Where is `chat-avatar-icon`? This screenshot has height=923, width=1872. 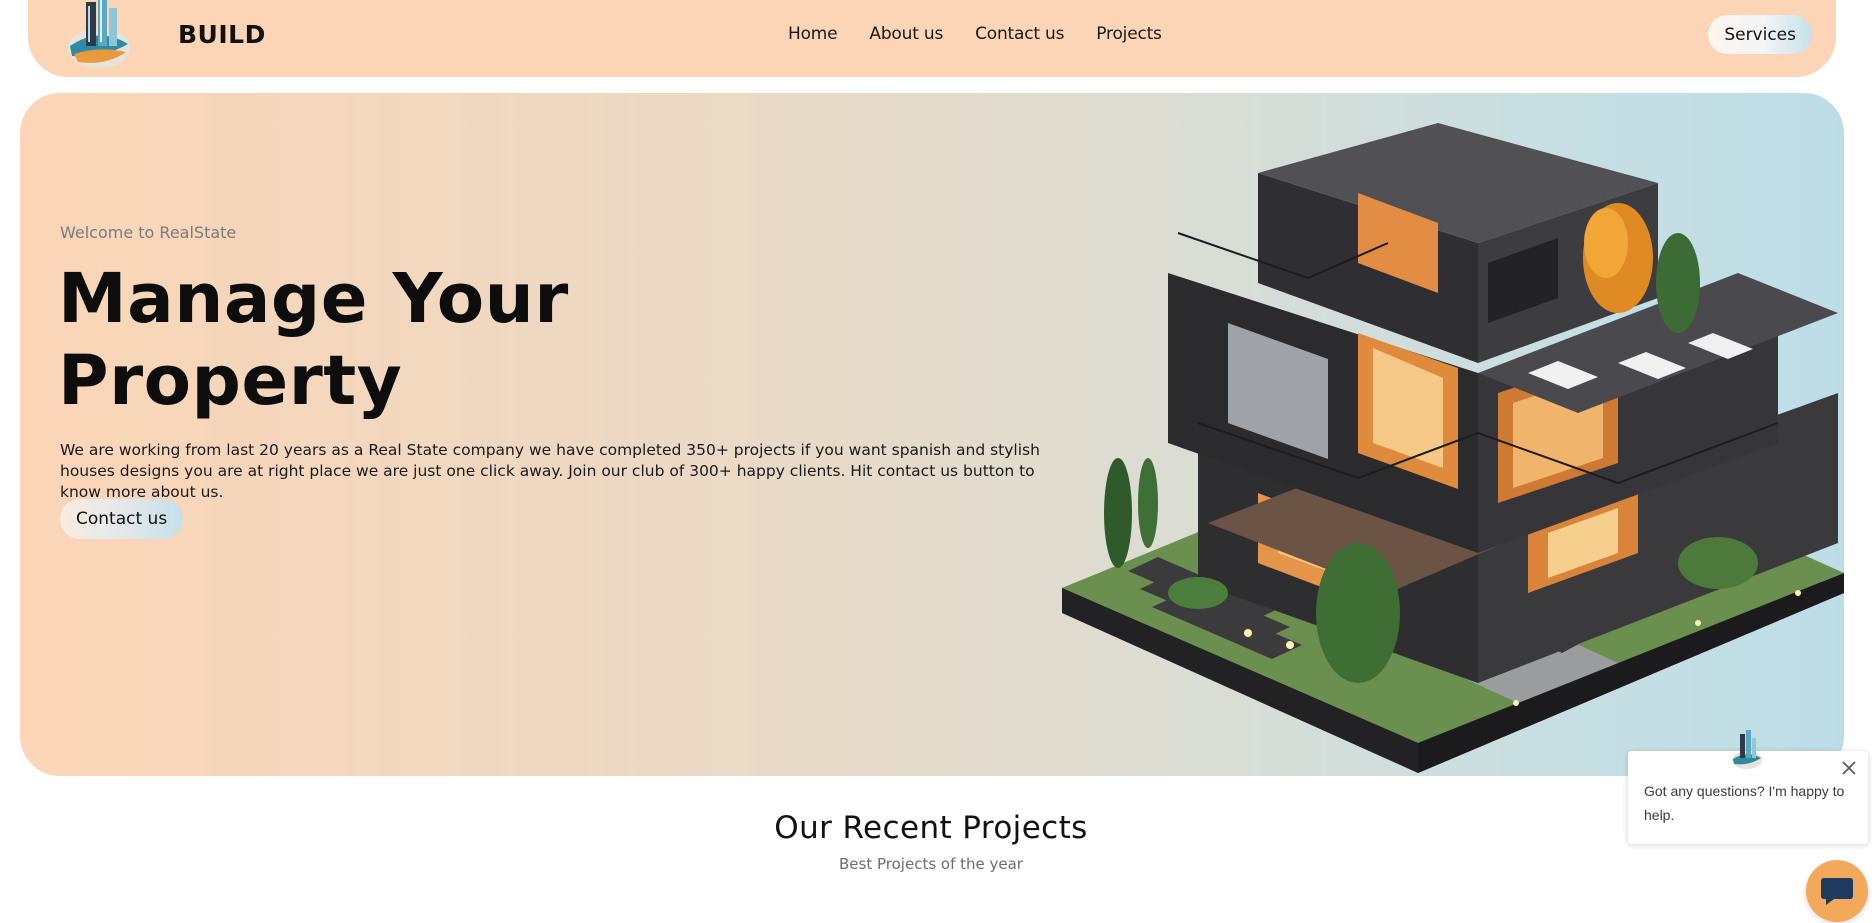 chat-avatar-icon is located at coordinates (1747, 749).